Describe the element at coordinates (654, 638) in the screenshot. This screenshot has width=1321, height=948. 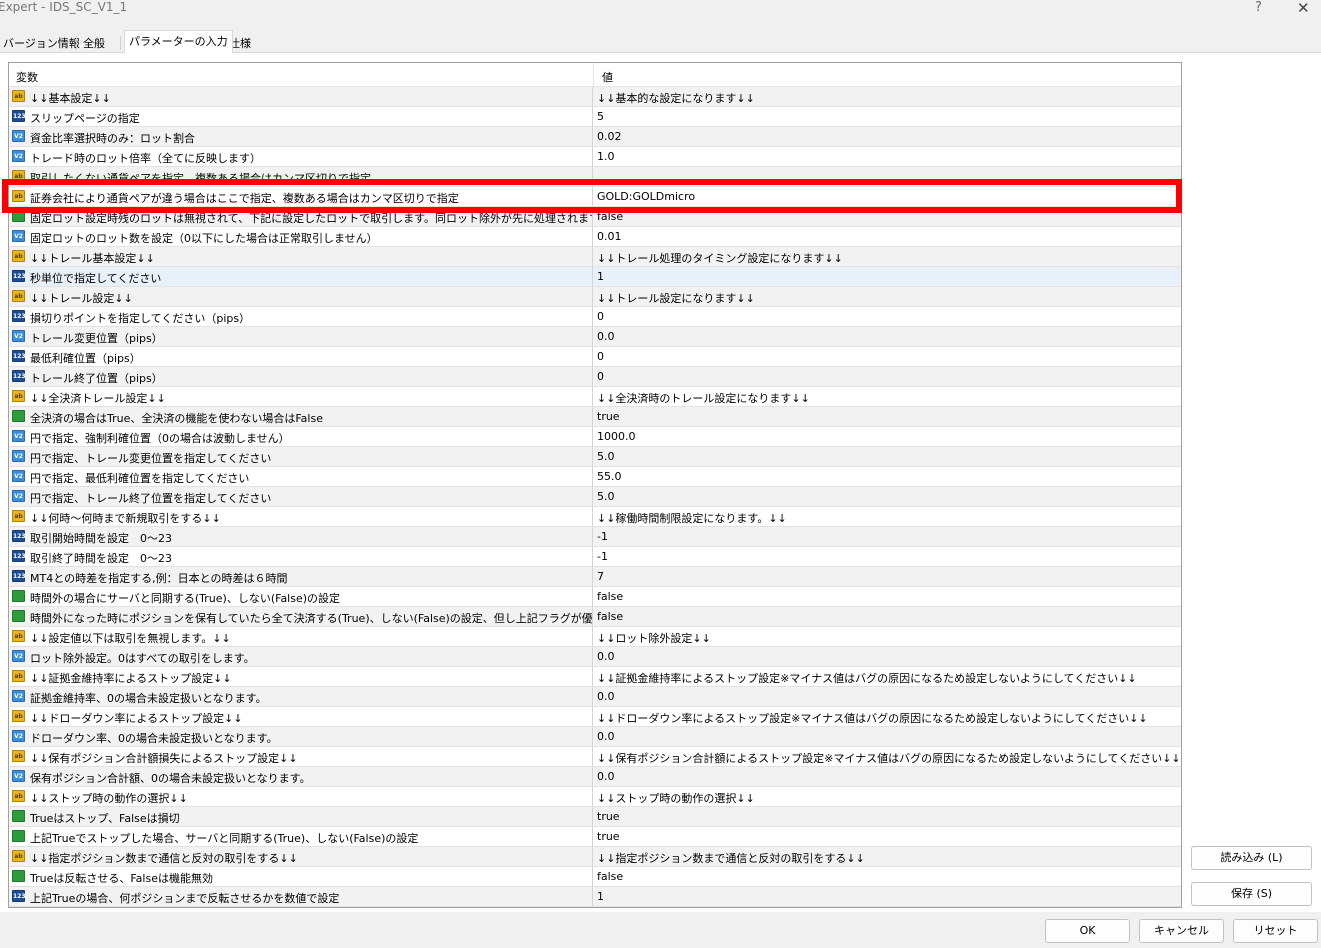
I see `value-cell: ↓↓ロット除外設定↓↓` at that location.